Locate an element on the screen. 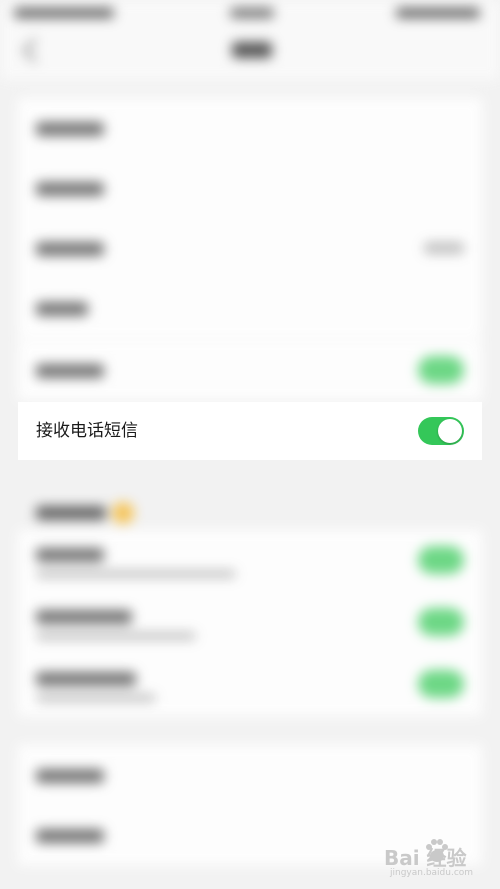 Image resolution: width=500 pixels, height=889 pixels. status-clock is located at coordinates (252, 13).